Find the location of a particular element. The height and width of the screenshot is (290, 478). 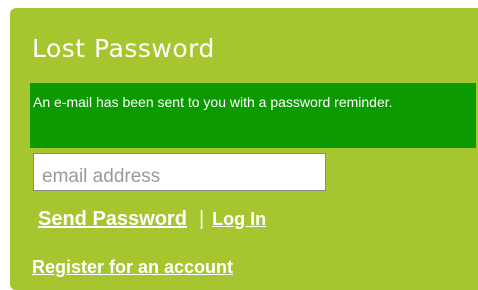

email-address-input is located at coordinates (179, 172).